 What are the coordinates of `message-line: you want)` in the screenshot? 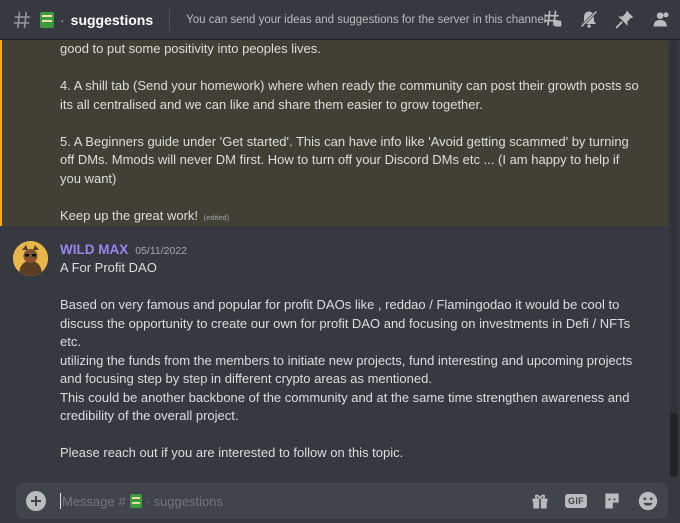 It's located at (88, 178).